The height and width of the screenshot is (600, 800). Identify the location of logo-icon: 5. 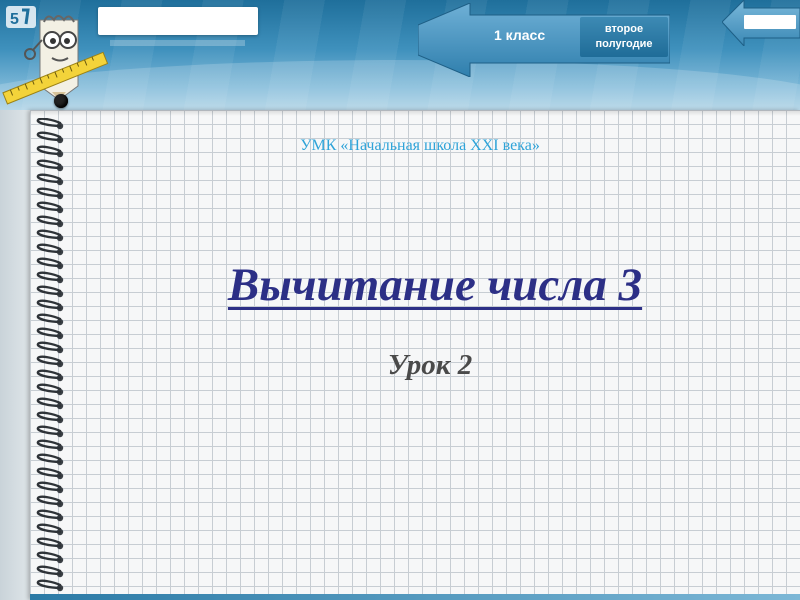
(21, 17).